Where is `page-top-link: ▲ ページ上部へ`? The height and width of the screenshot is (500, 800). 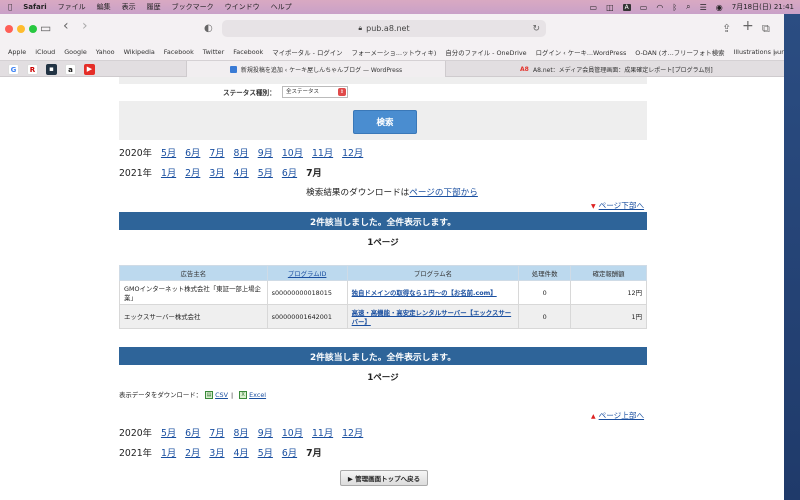 page-top-link: ▲ ページ上部へ is located at coordinates (617, 415).